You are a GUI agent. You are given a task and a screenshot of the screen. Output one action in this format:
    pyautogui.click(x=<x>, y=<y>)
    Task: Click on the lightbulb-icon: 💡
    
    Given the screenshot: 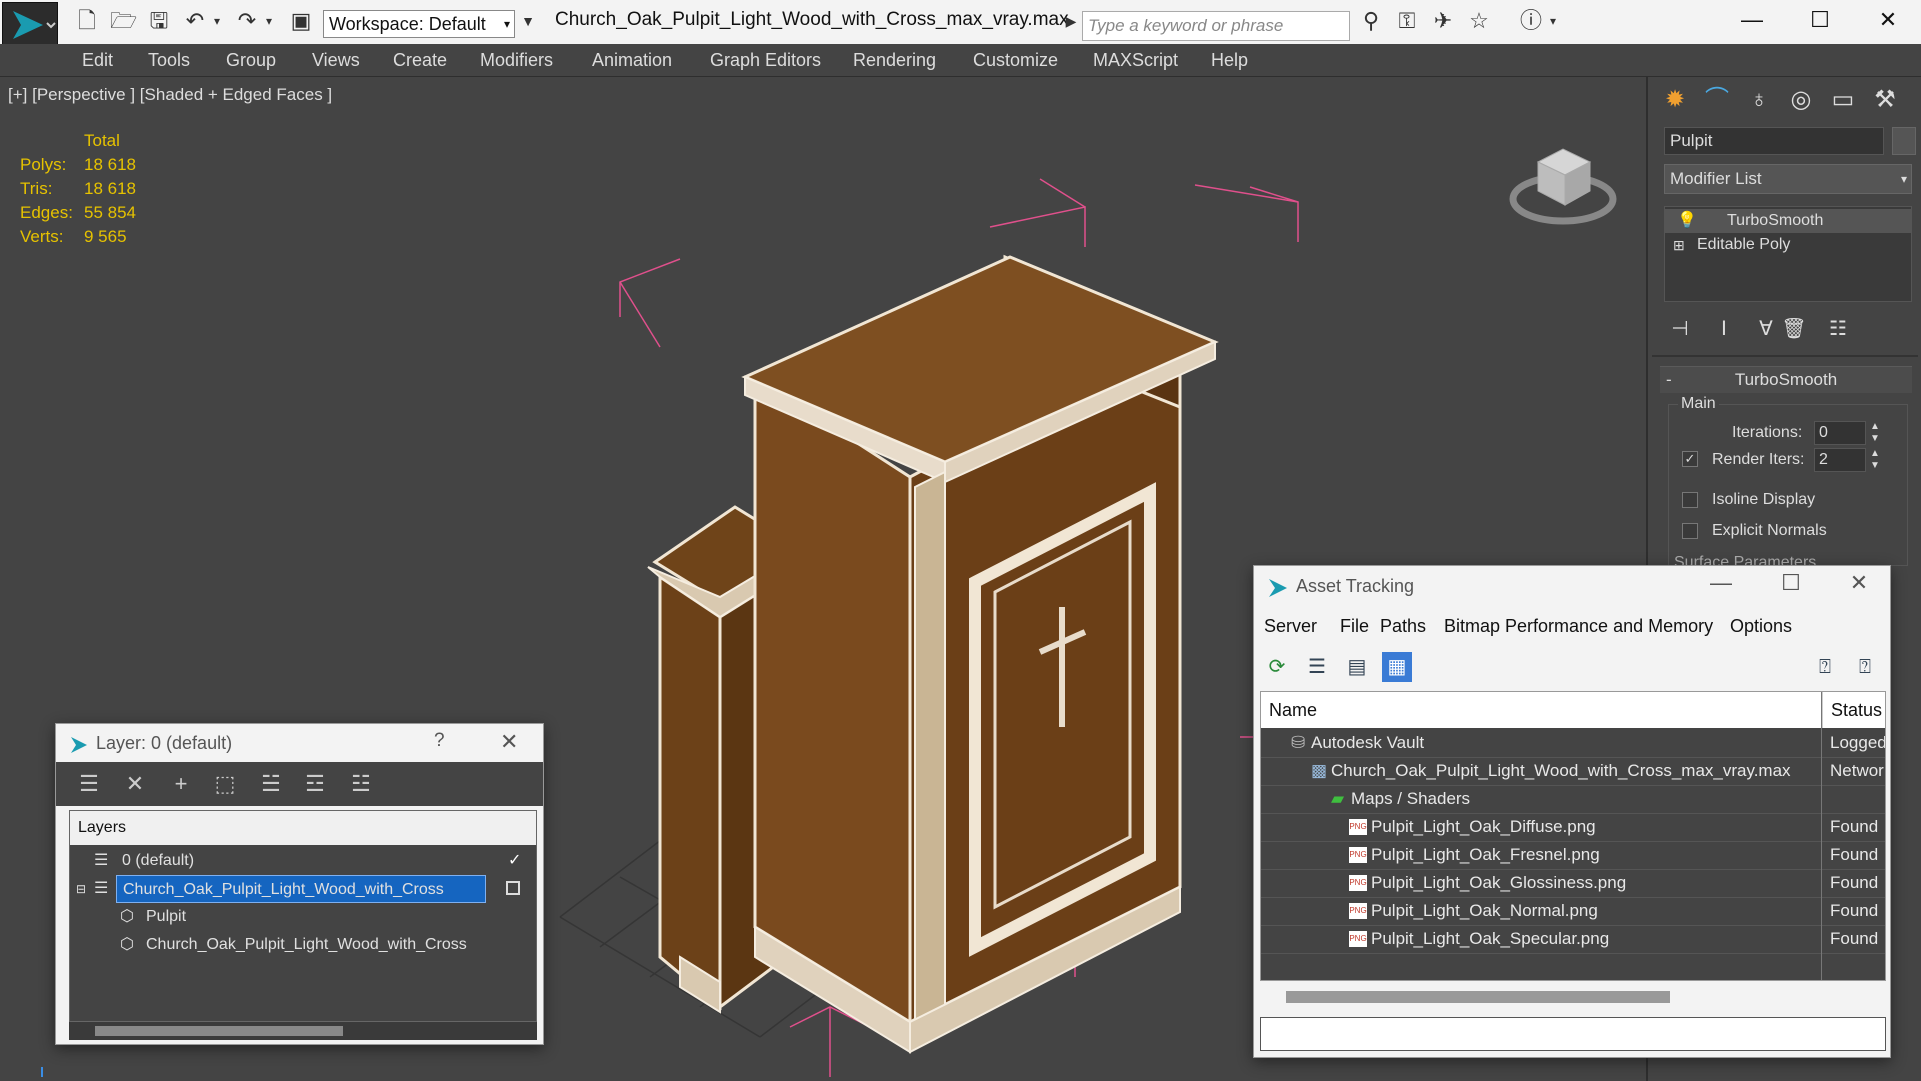 What is the action you would take?
    pyautogui.click(x=1687, y=221)
    